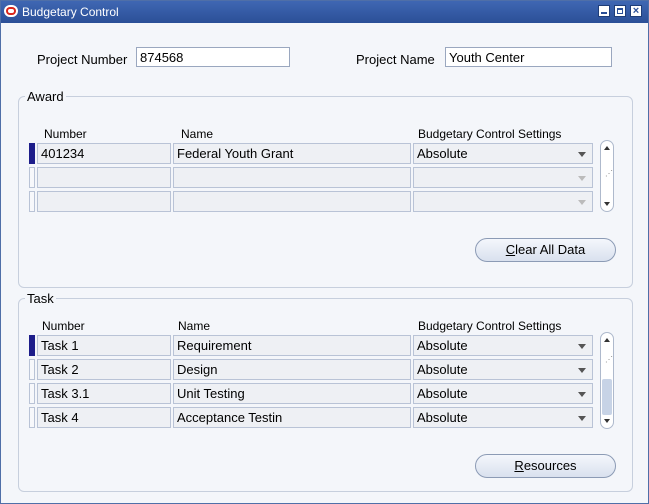 This screenshot has width=649, height=504. Describe the element at coordinates (104, 153) in the screenshot. I see `award-number-cell: 401234` at that location.